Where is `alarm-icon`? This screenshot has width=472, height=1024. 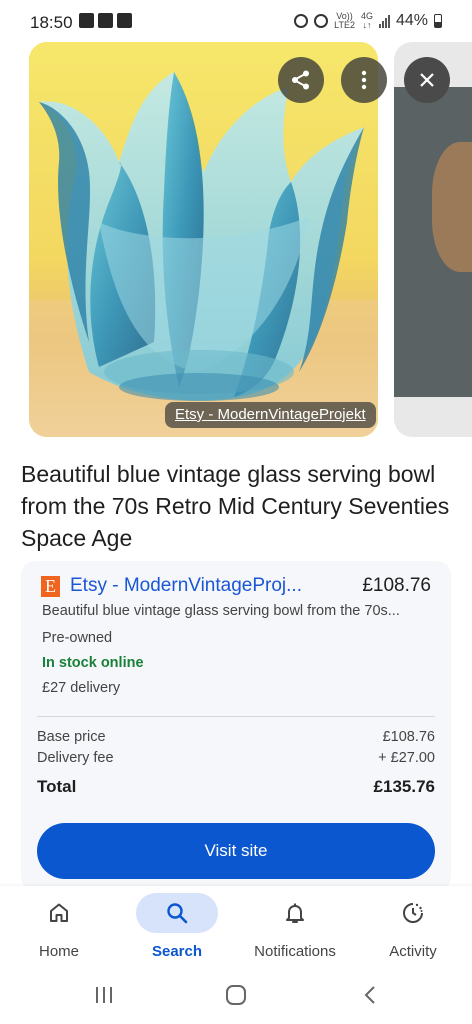 alarm-icon is located at coordinates (301, 21).